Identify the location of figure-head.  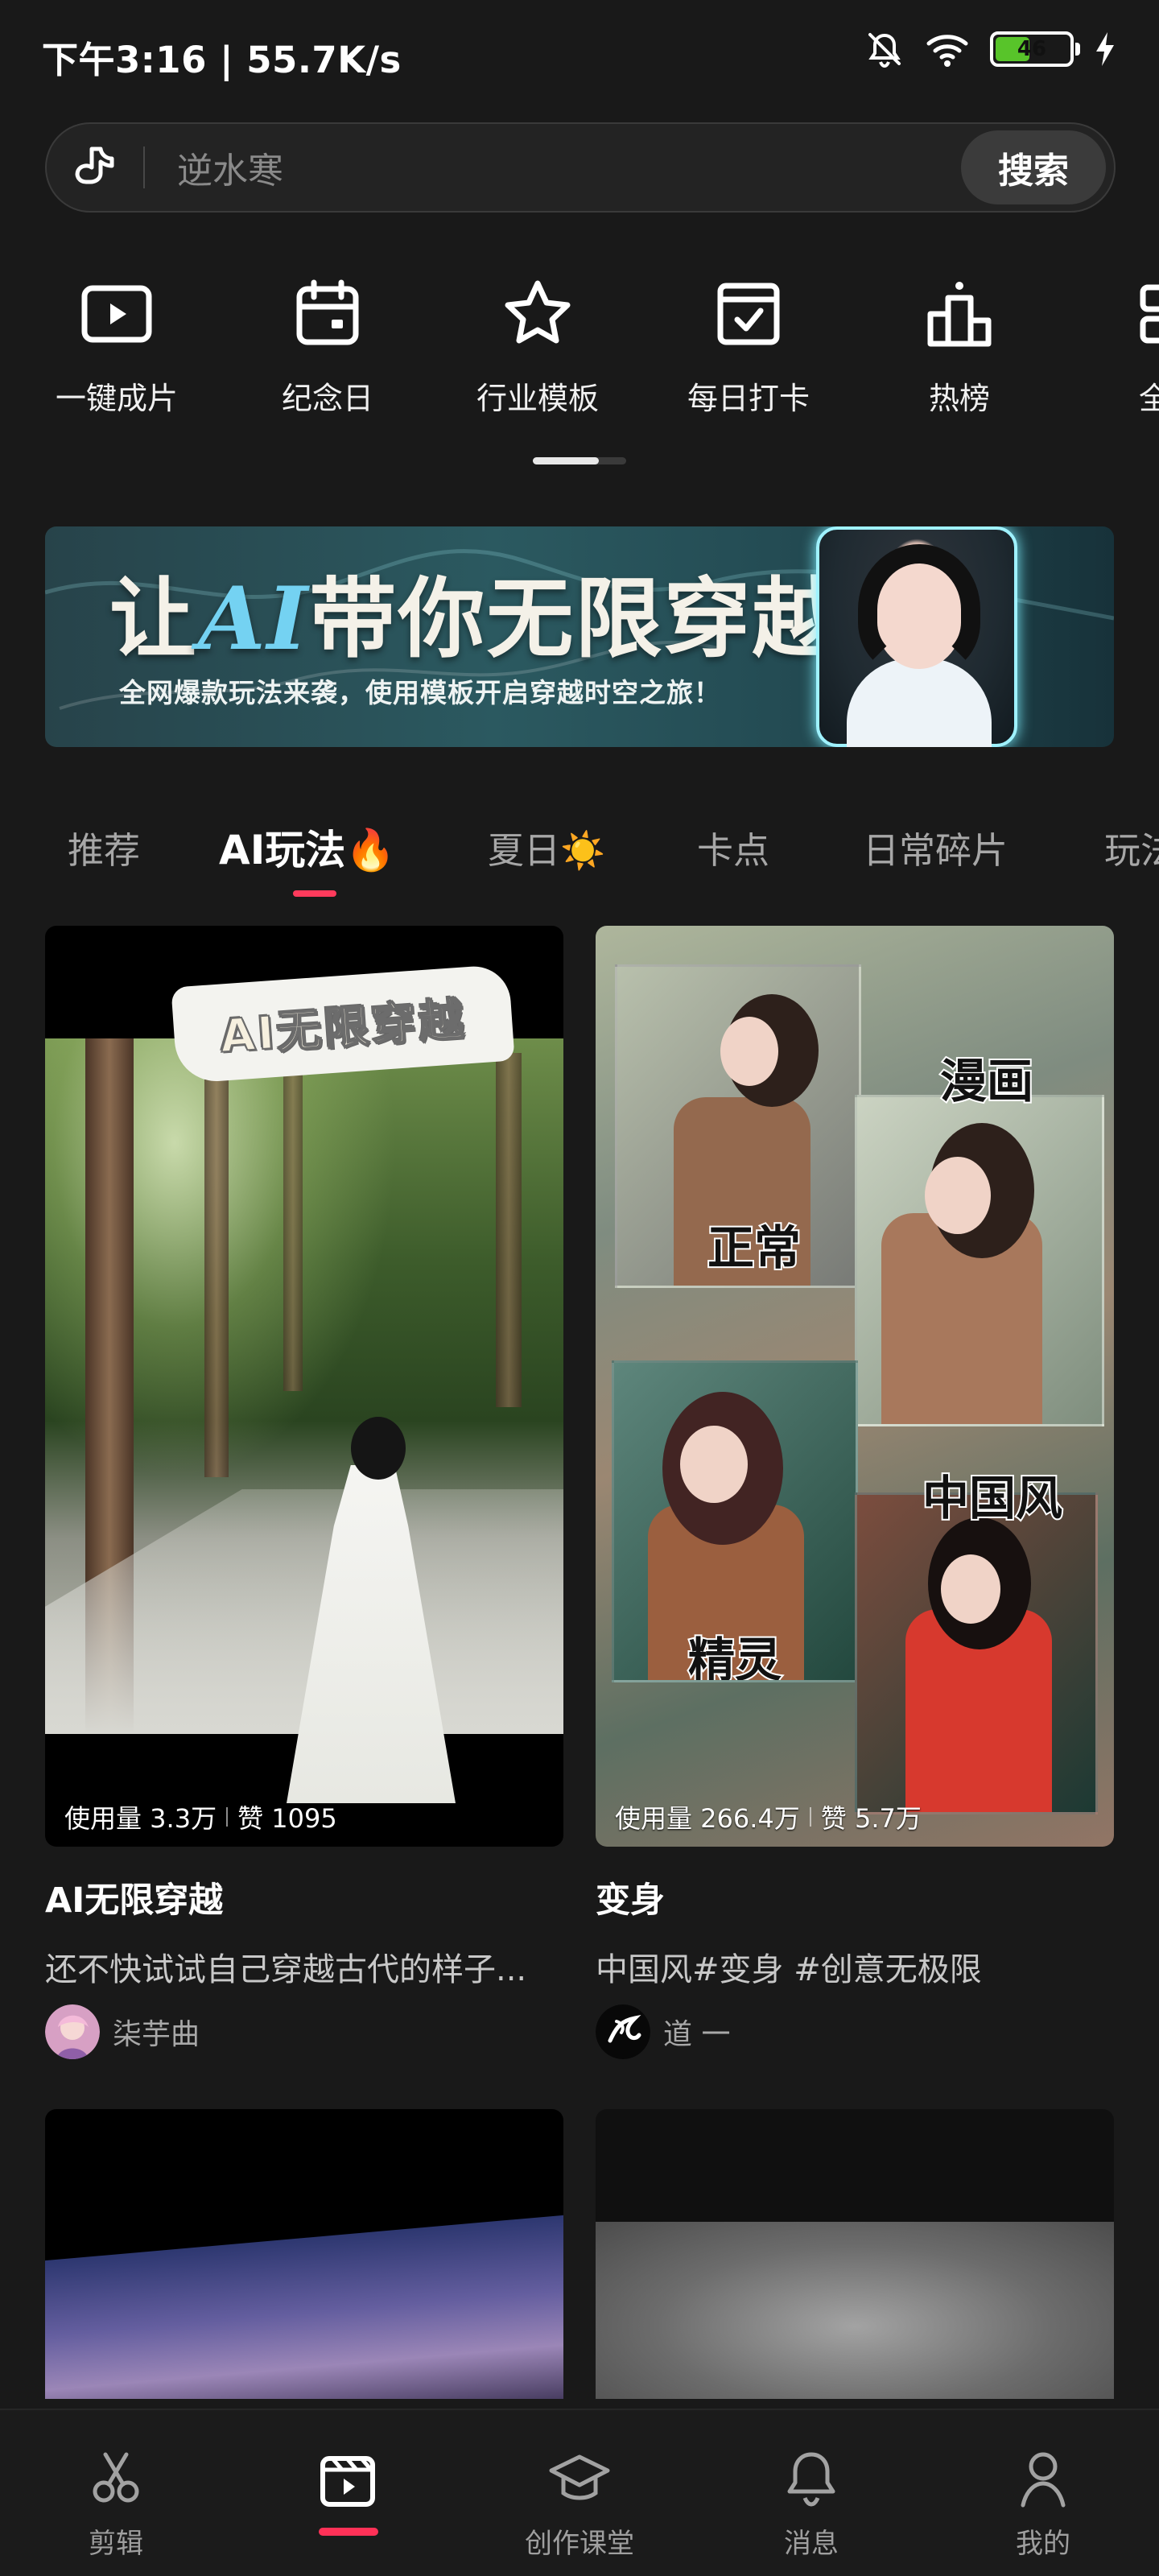
(378, 1448).